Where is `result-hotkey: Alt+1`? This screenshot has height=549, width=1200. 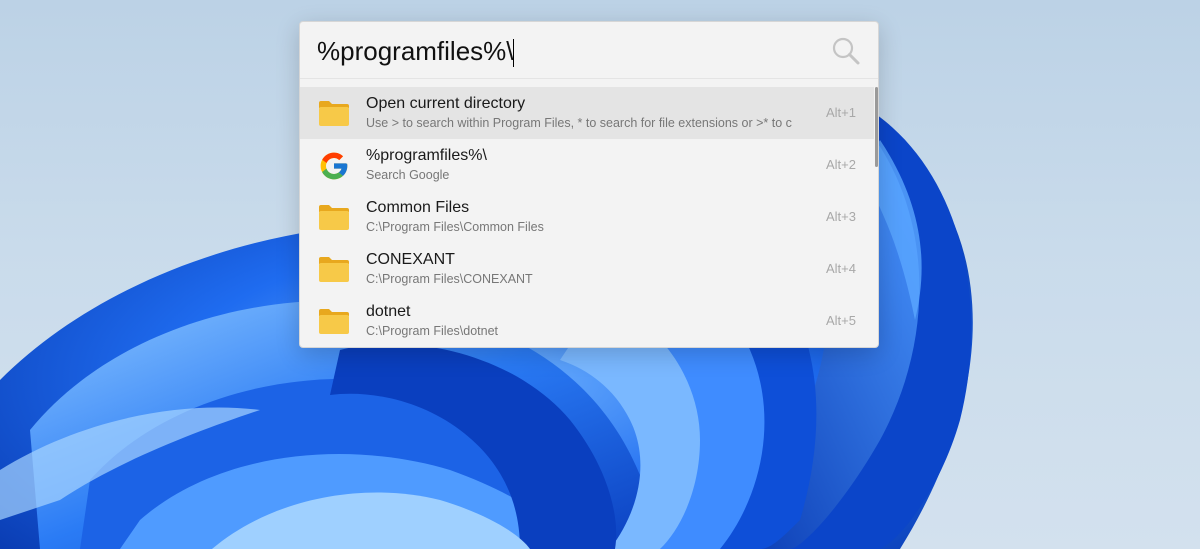
result-hotkey: Alt+1 is located at coordinates (841, 112).